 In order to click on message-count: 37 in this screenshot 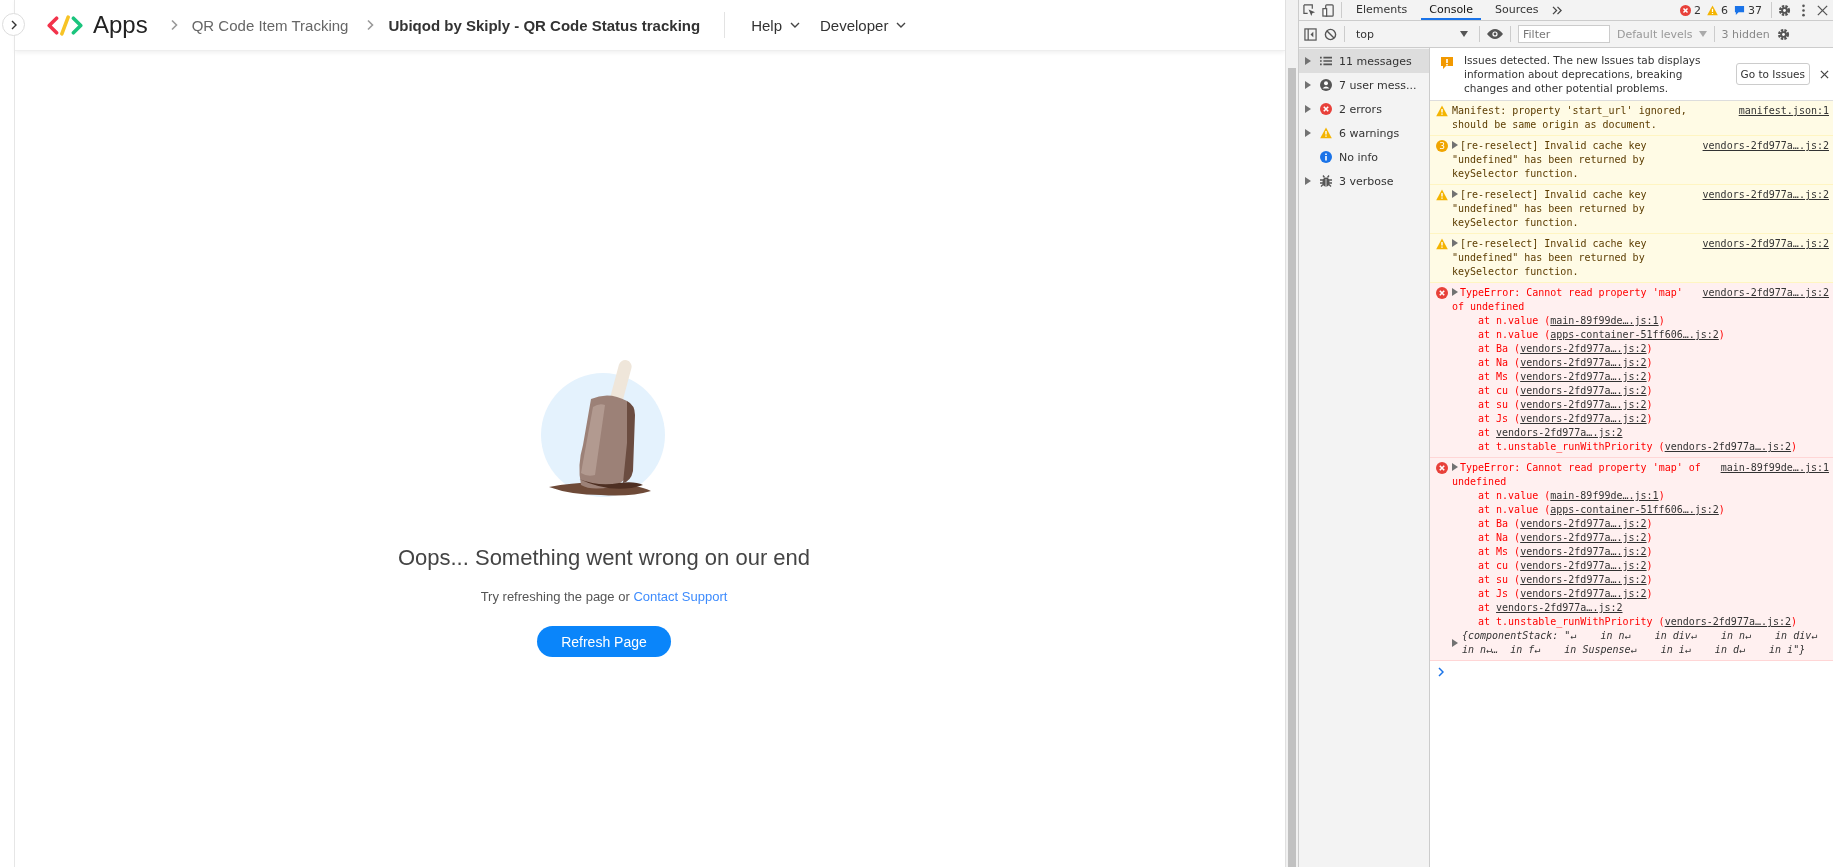, I will do `click(1755, 10)`.